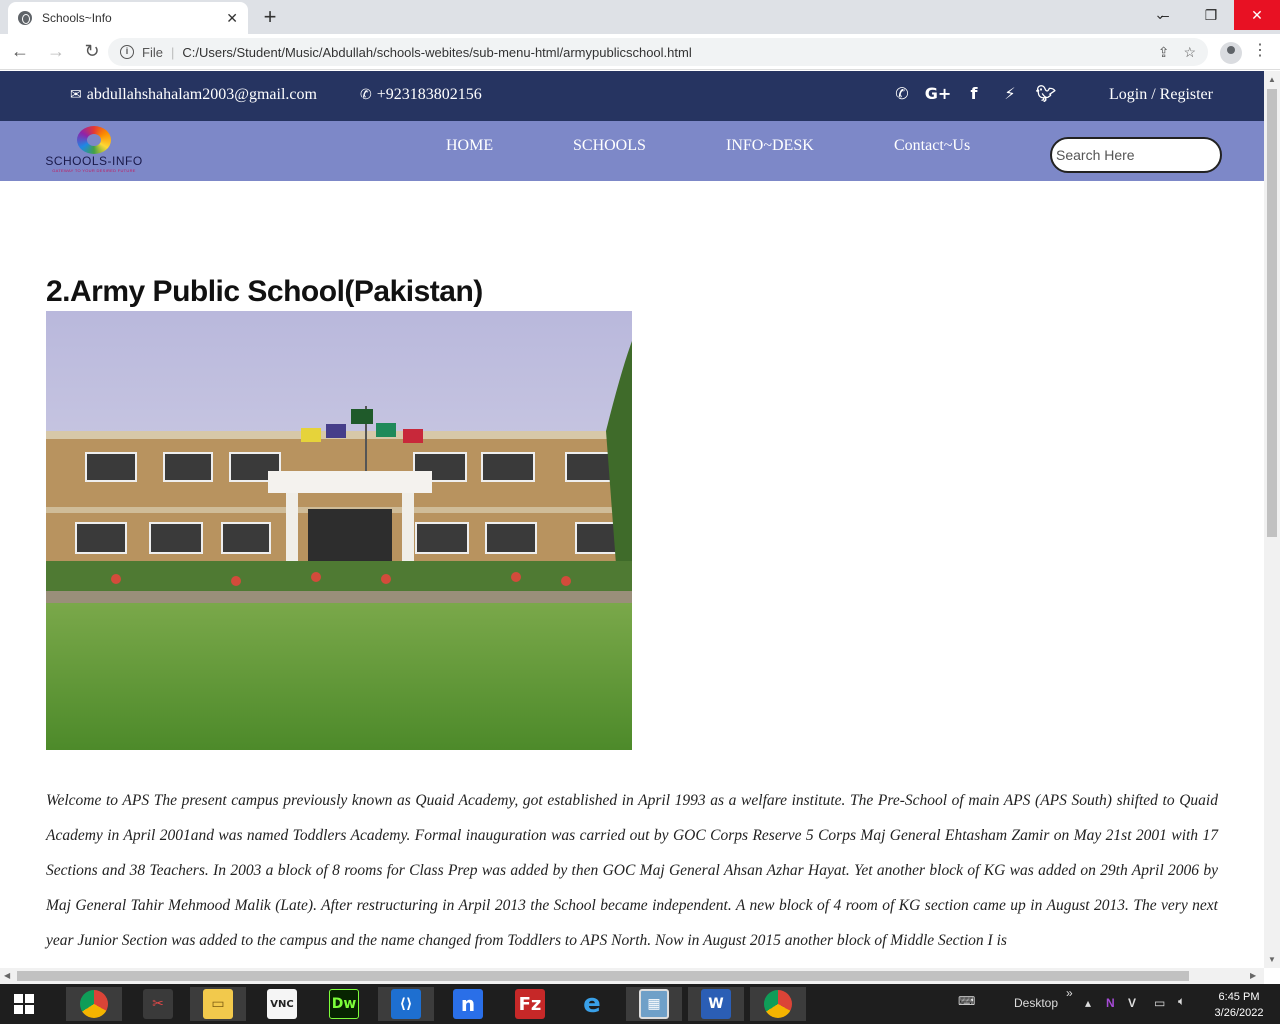 The height and width of the screenshot is (1024, 1280). I want to click on social-links: ✆ G+ f ⚡ 🐦︎, so click(974, 93).